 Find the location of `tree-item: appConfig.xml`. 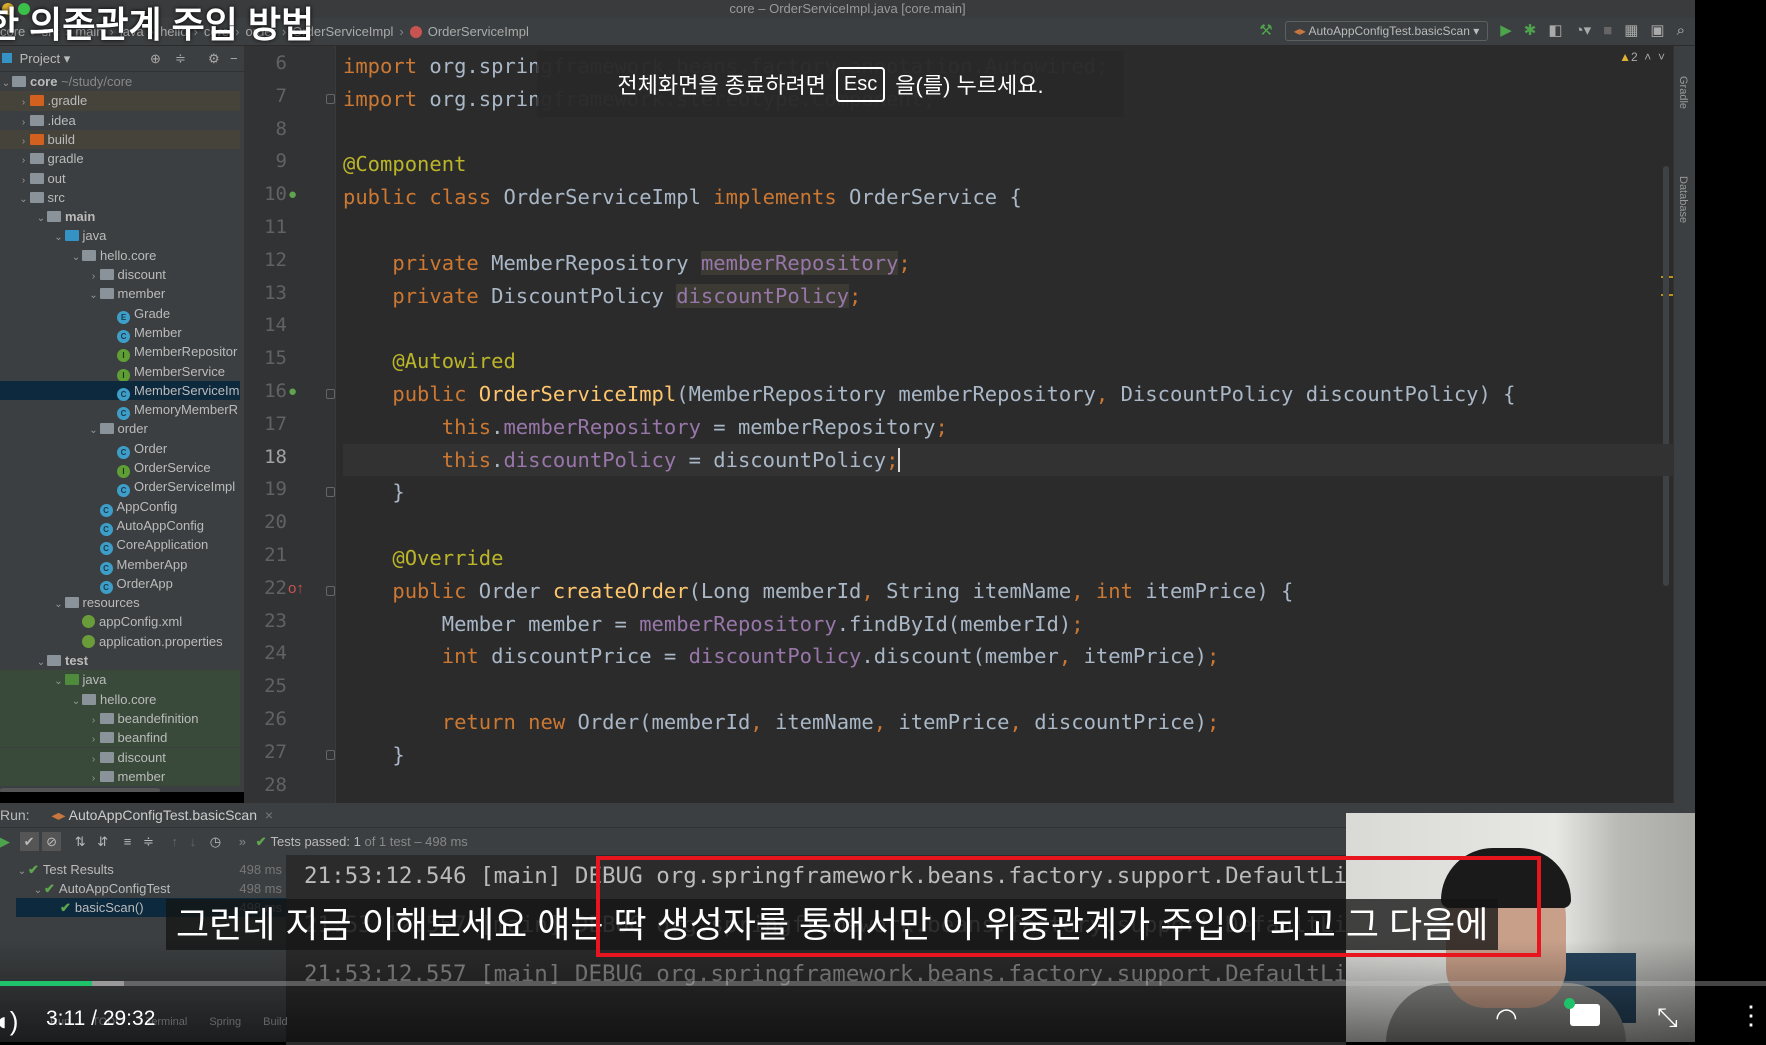

tree-item: appConfig.xml is located at coordinates (120, 621).